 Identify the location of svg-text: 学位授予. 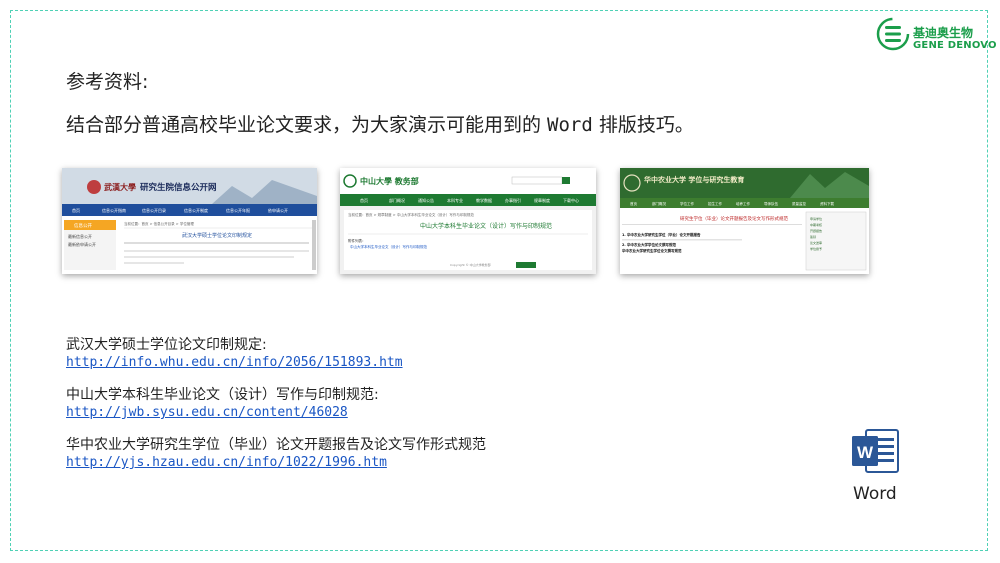
(816, 248).